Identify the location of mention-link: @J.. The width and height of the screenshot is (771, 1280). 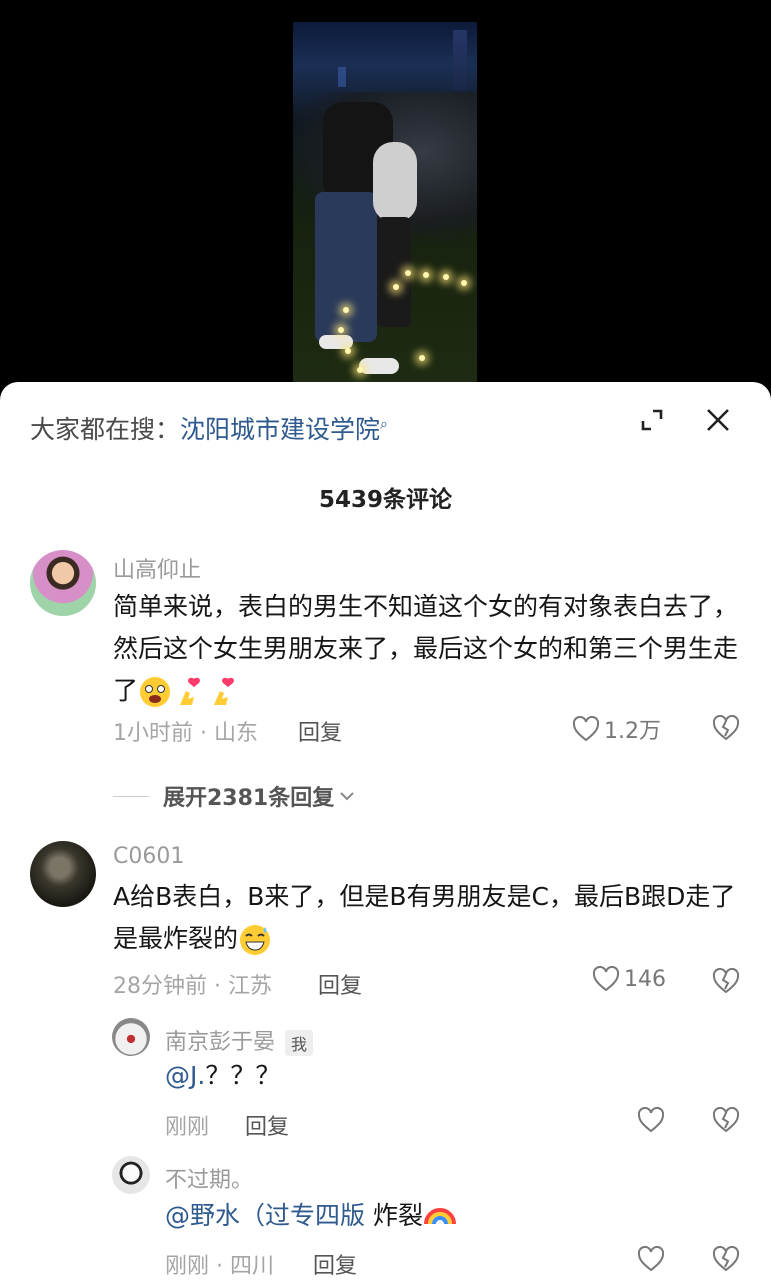
(185, 1075).